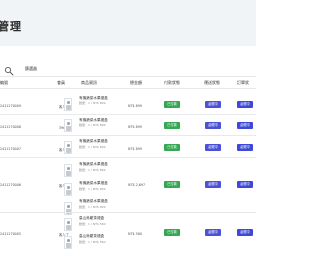  Describe the element at coordinates (9, 71) in the screenshot. I see `search-icon` at that location.